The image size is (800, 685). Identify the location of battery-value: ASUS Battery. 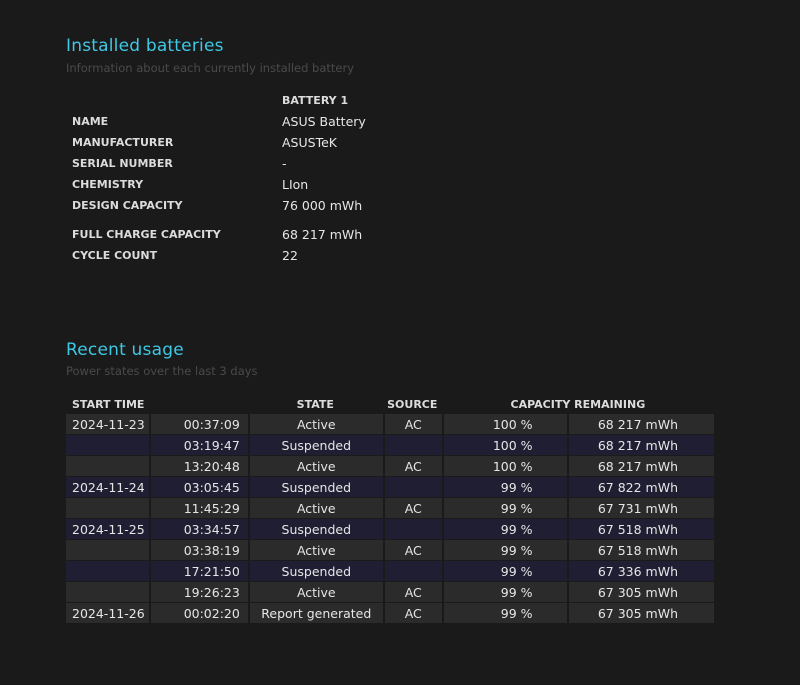
(324, 121).